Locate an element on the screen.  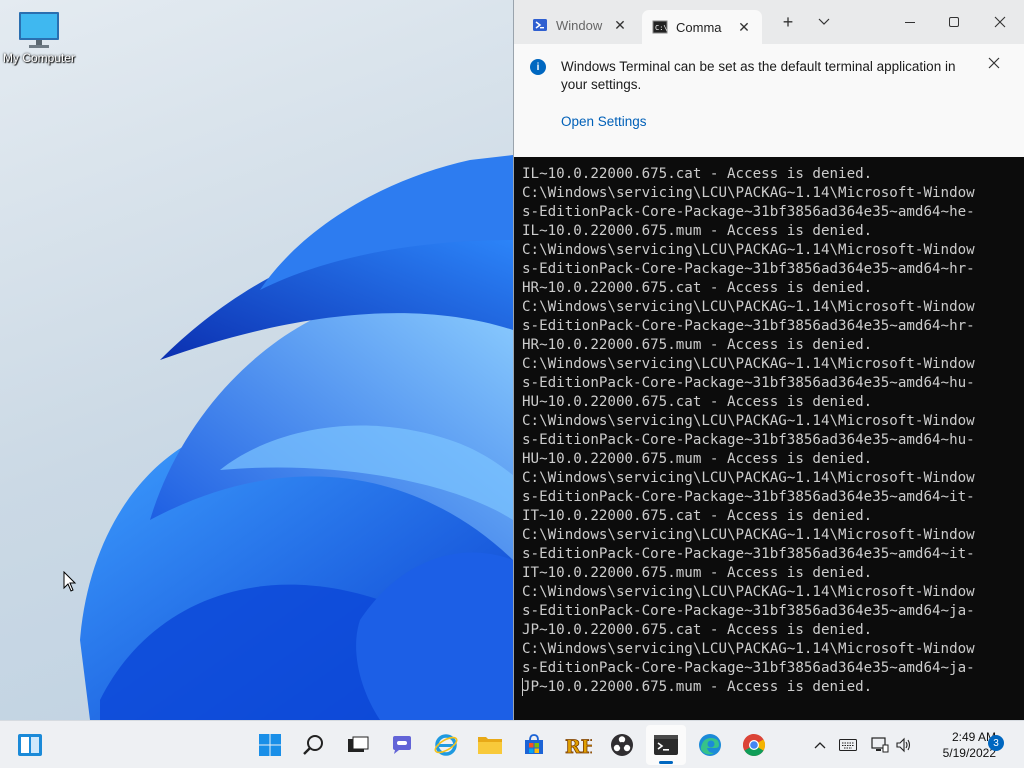
terminal-icon is located at coordinates (666, 745).